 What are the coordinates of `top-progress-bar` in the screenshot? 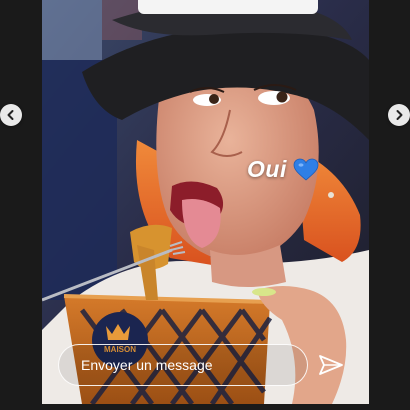 It's located at (228, 7).